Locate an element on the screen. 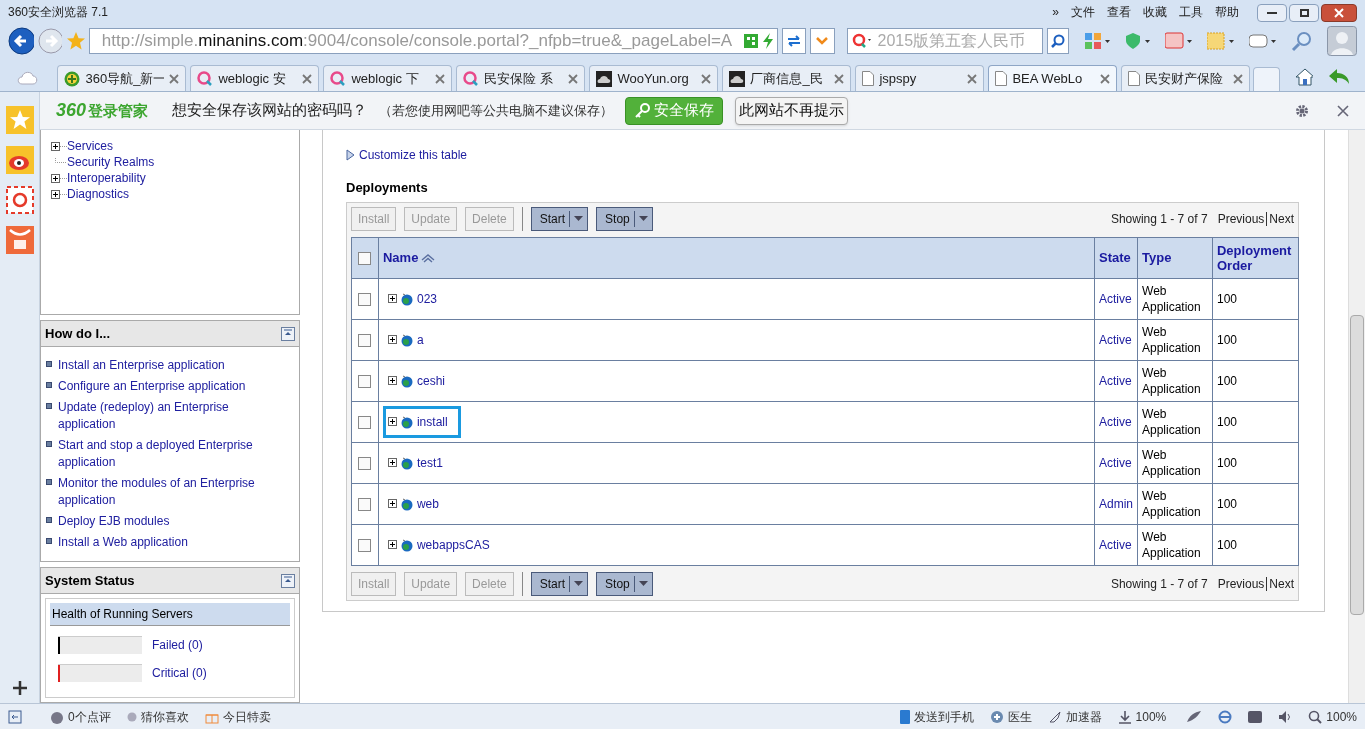 The height and width of the screenshot is (729, 1365). status-item: 100% is located at coordinates (1151, 716).